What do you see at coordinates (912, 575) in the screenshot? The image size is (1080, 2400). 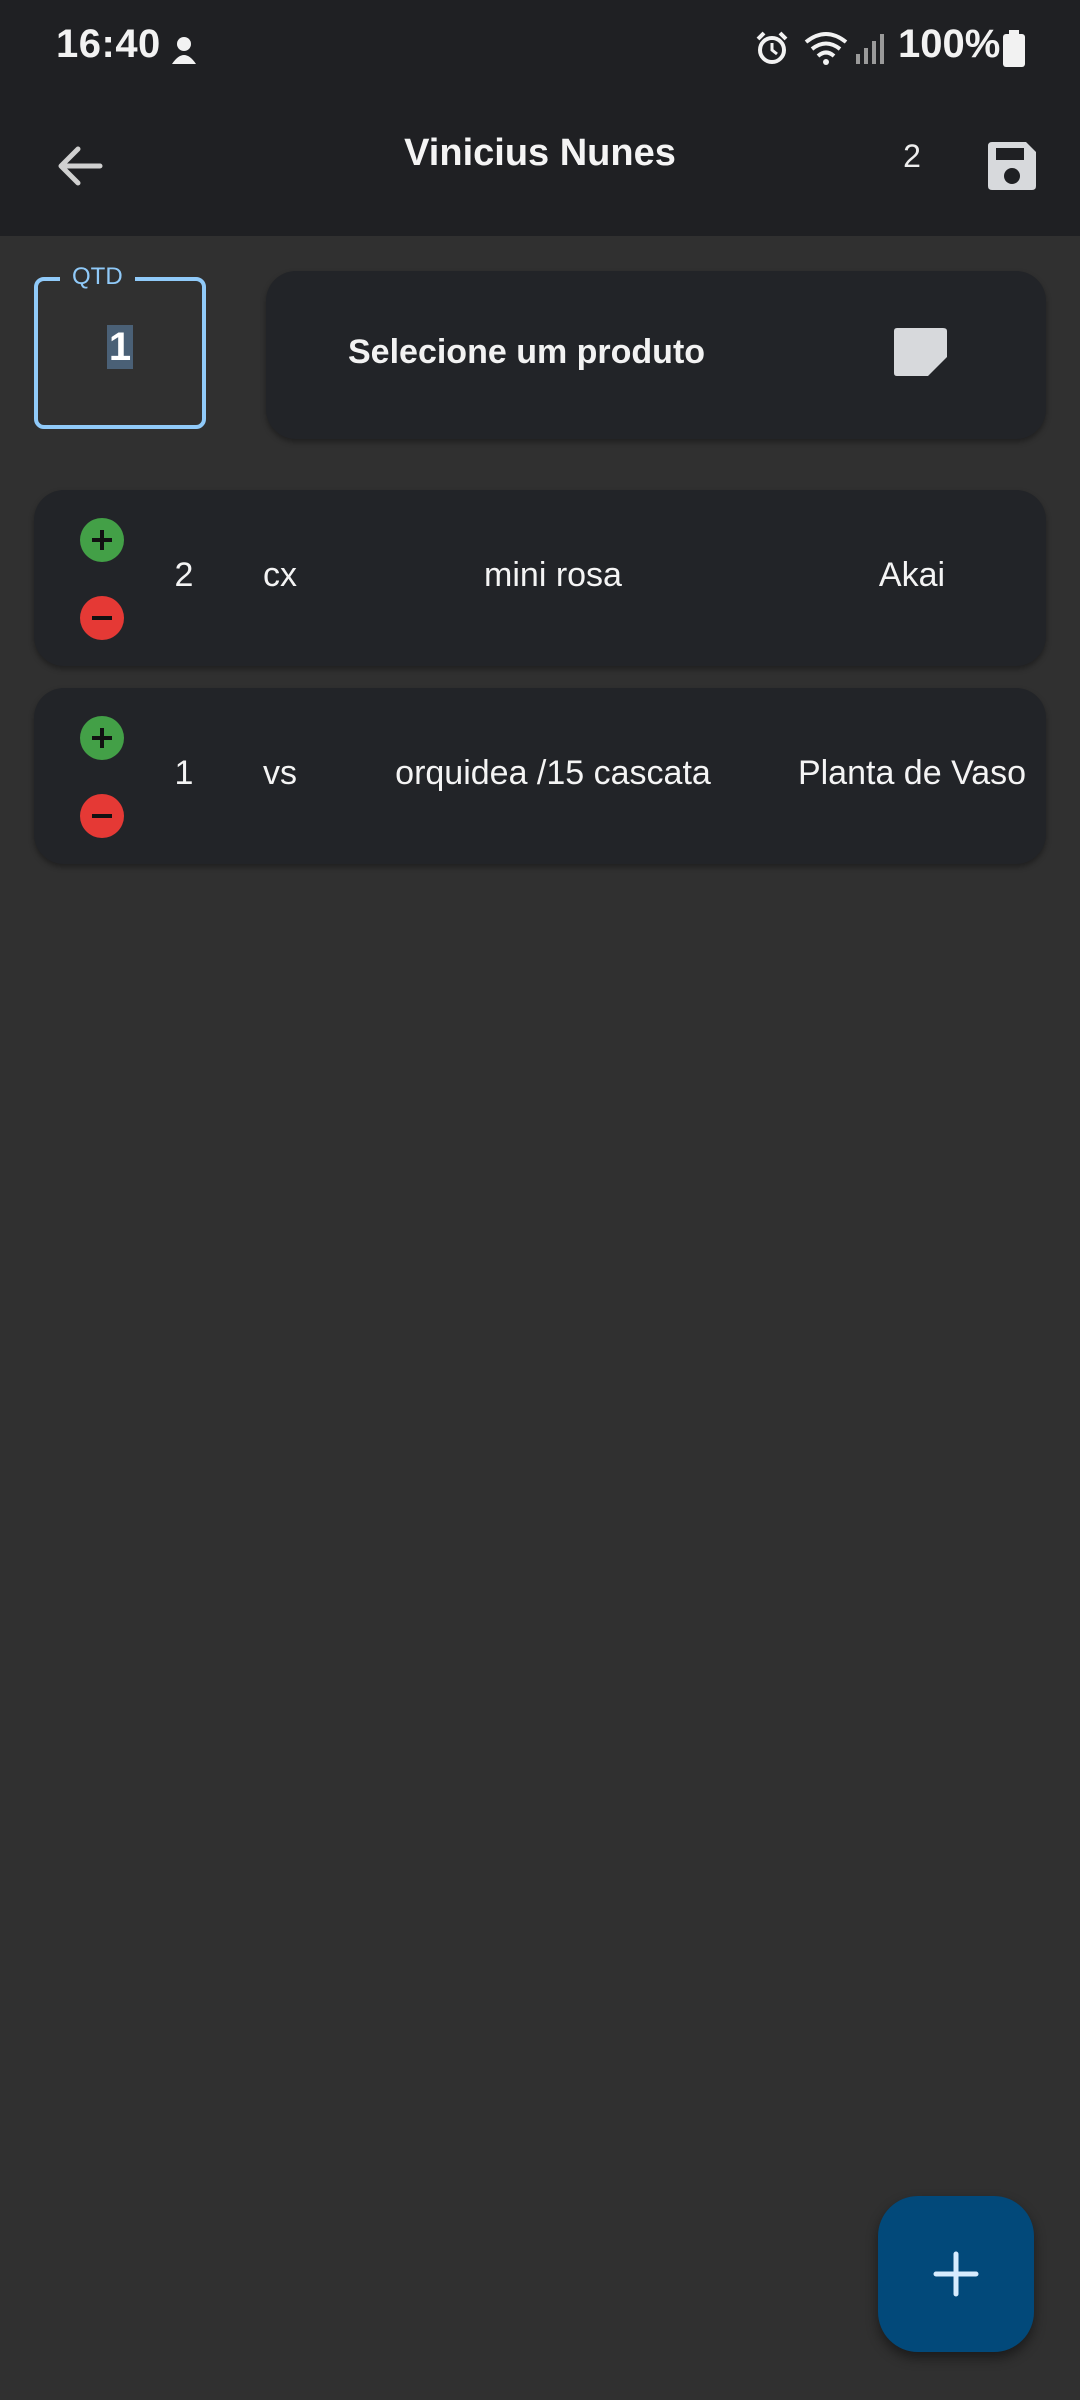 I see `item-category: Akai` at bounding box center [912, 575].